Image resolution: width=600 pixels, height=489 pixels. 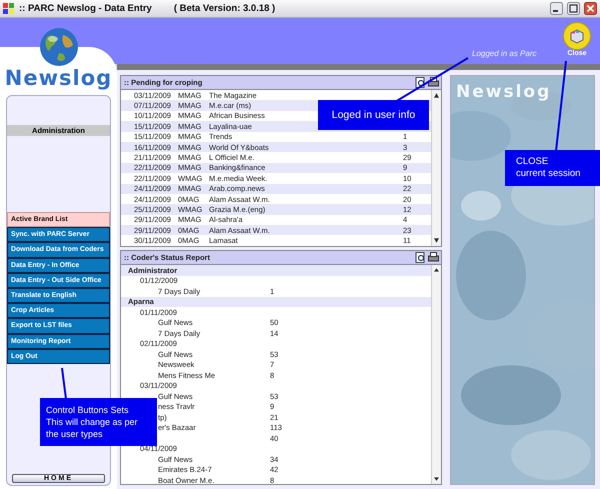 I want to click on version-label: ( Beta Version: 3.0.18 ), so click(x=225, y=8).